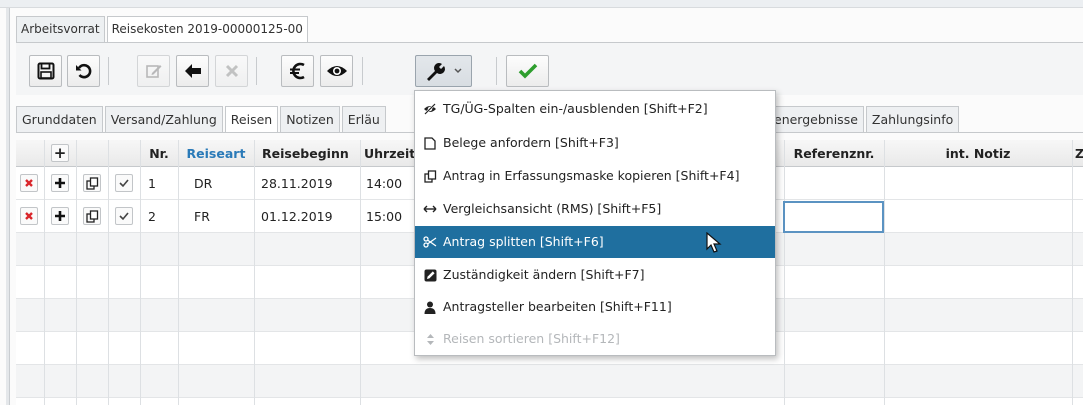 This screenshot has width=1083, height=405. I want to click on edit-button, so click(153, 71).